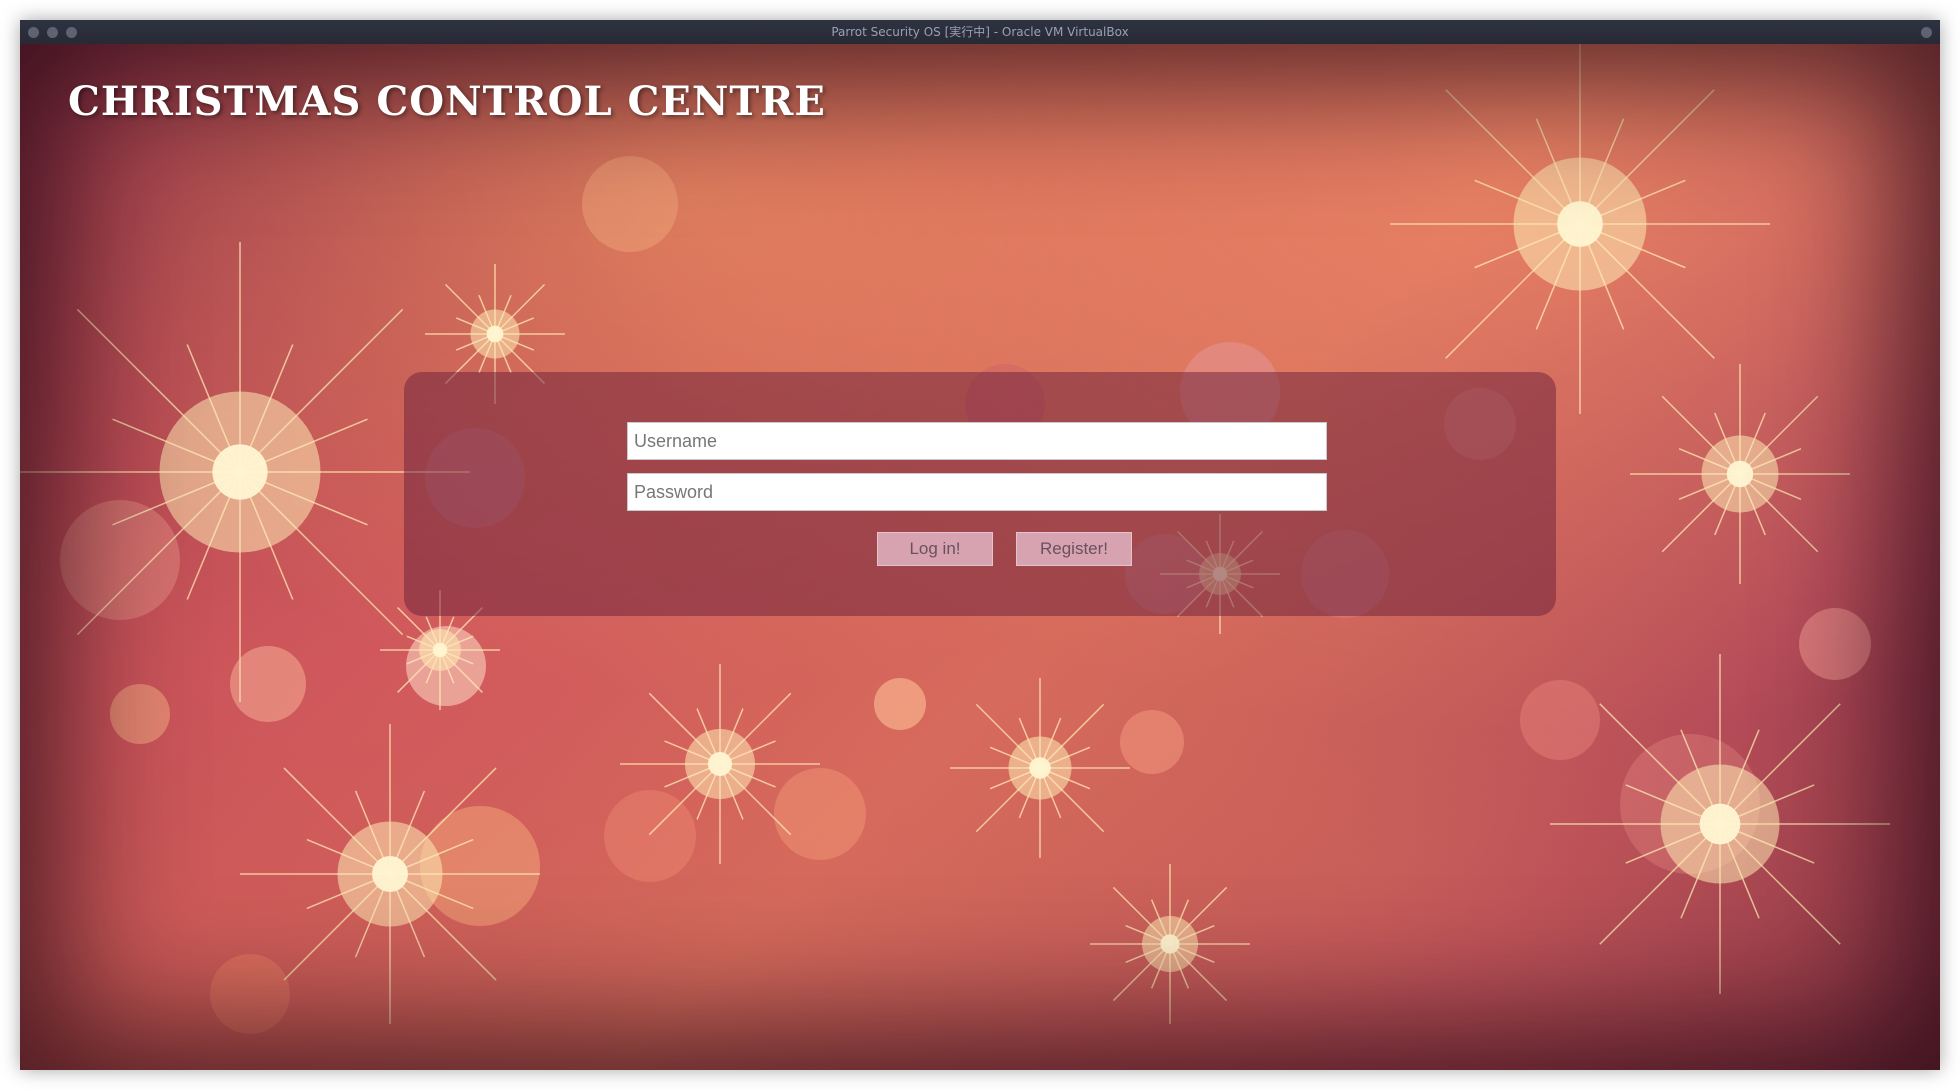 This screenshot has width=1960, height=1090. I want to click on login-button: Log in!, so click(935, 549).